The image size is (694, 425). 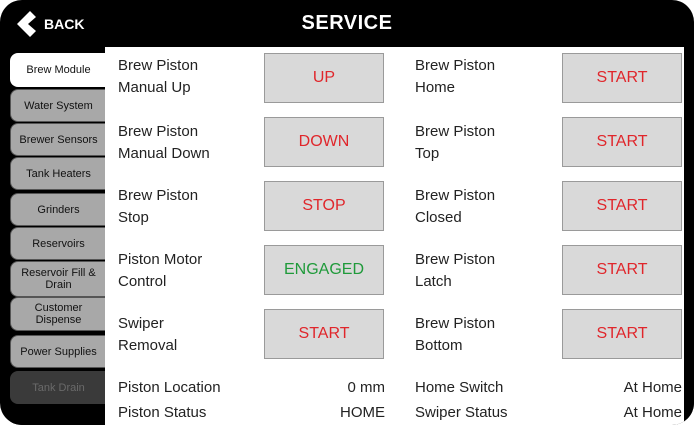 I want to click on brew-piston-closed-label: Brew Piston Closed, so click(x=455, y=206).